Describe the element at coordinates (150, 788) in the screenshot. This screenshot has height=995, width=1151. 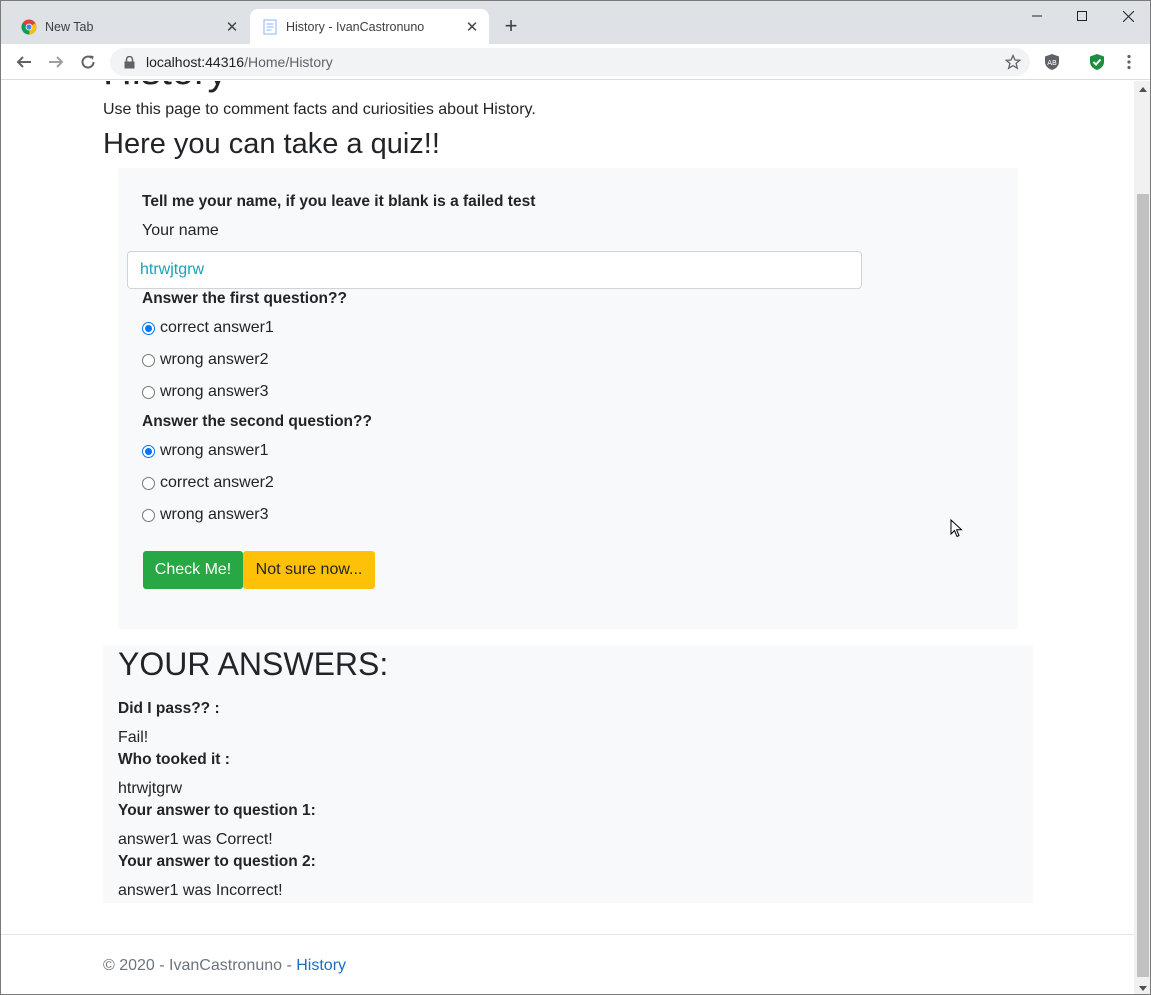
I see `who-value: htrwjtgrw` at that location.